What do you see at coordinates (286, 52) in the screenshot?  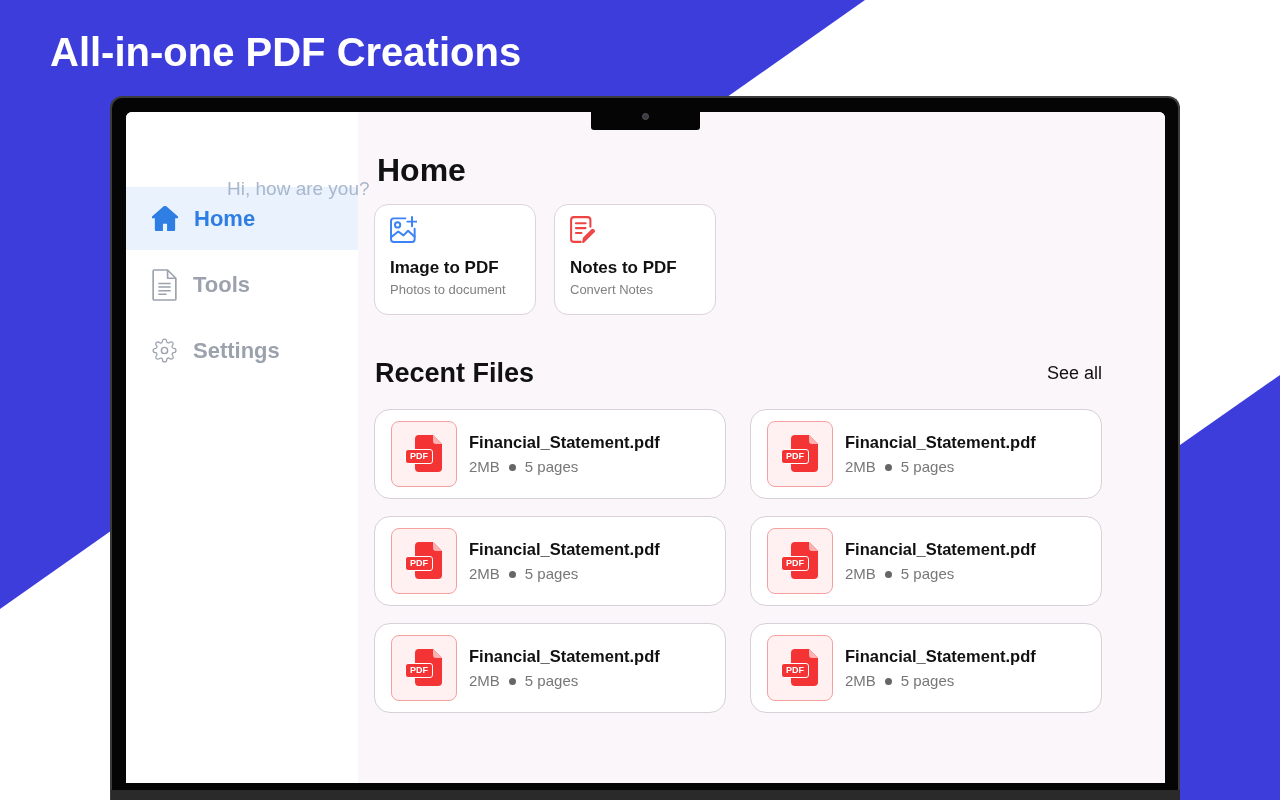 I see `headline: All-in-one PDF Creations` at bounding box center [286, 52].